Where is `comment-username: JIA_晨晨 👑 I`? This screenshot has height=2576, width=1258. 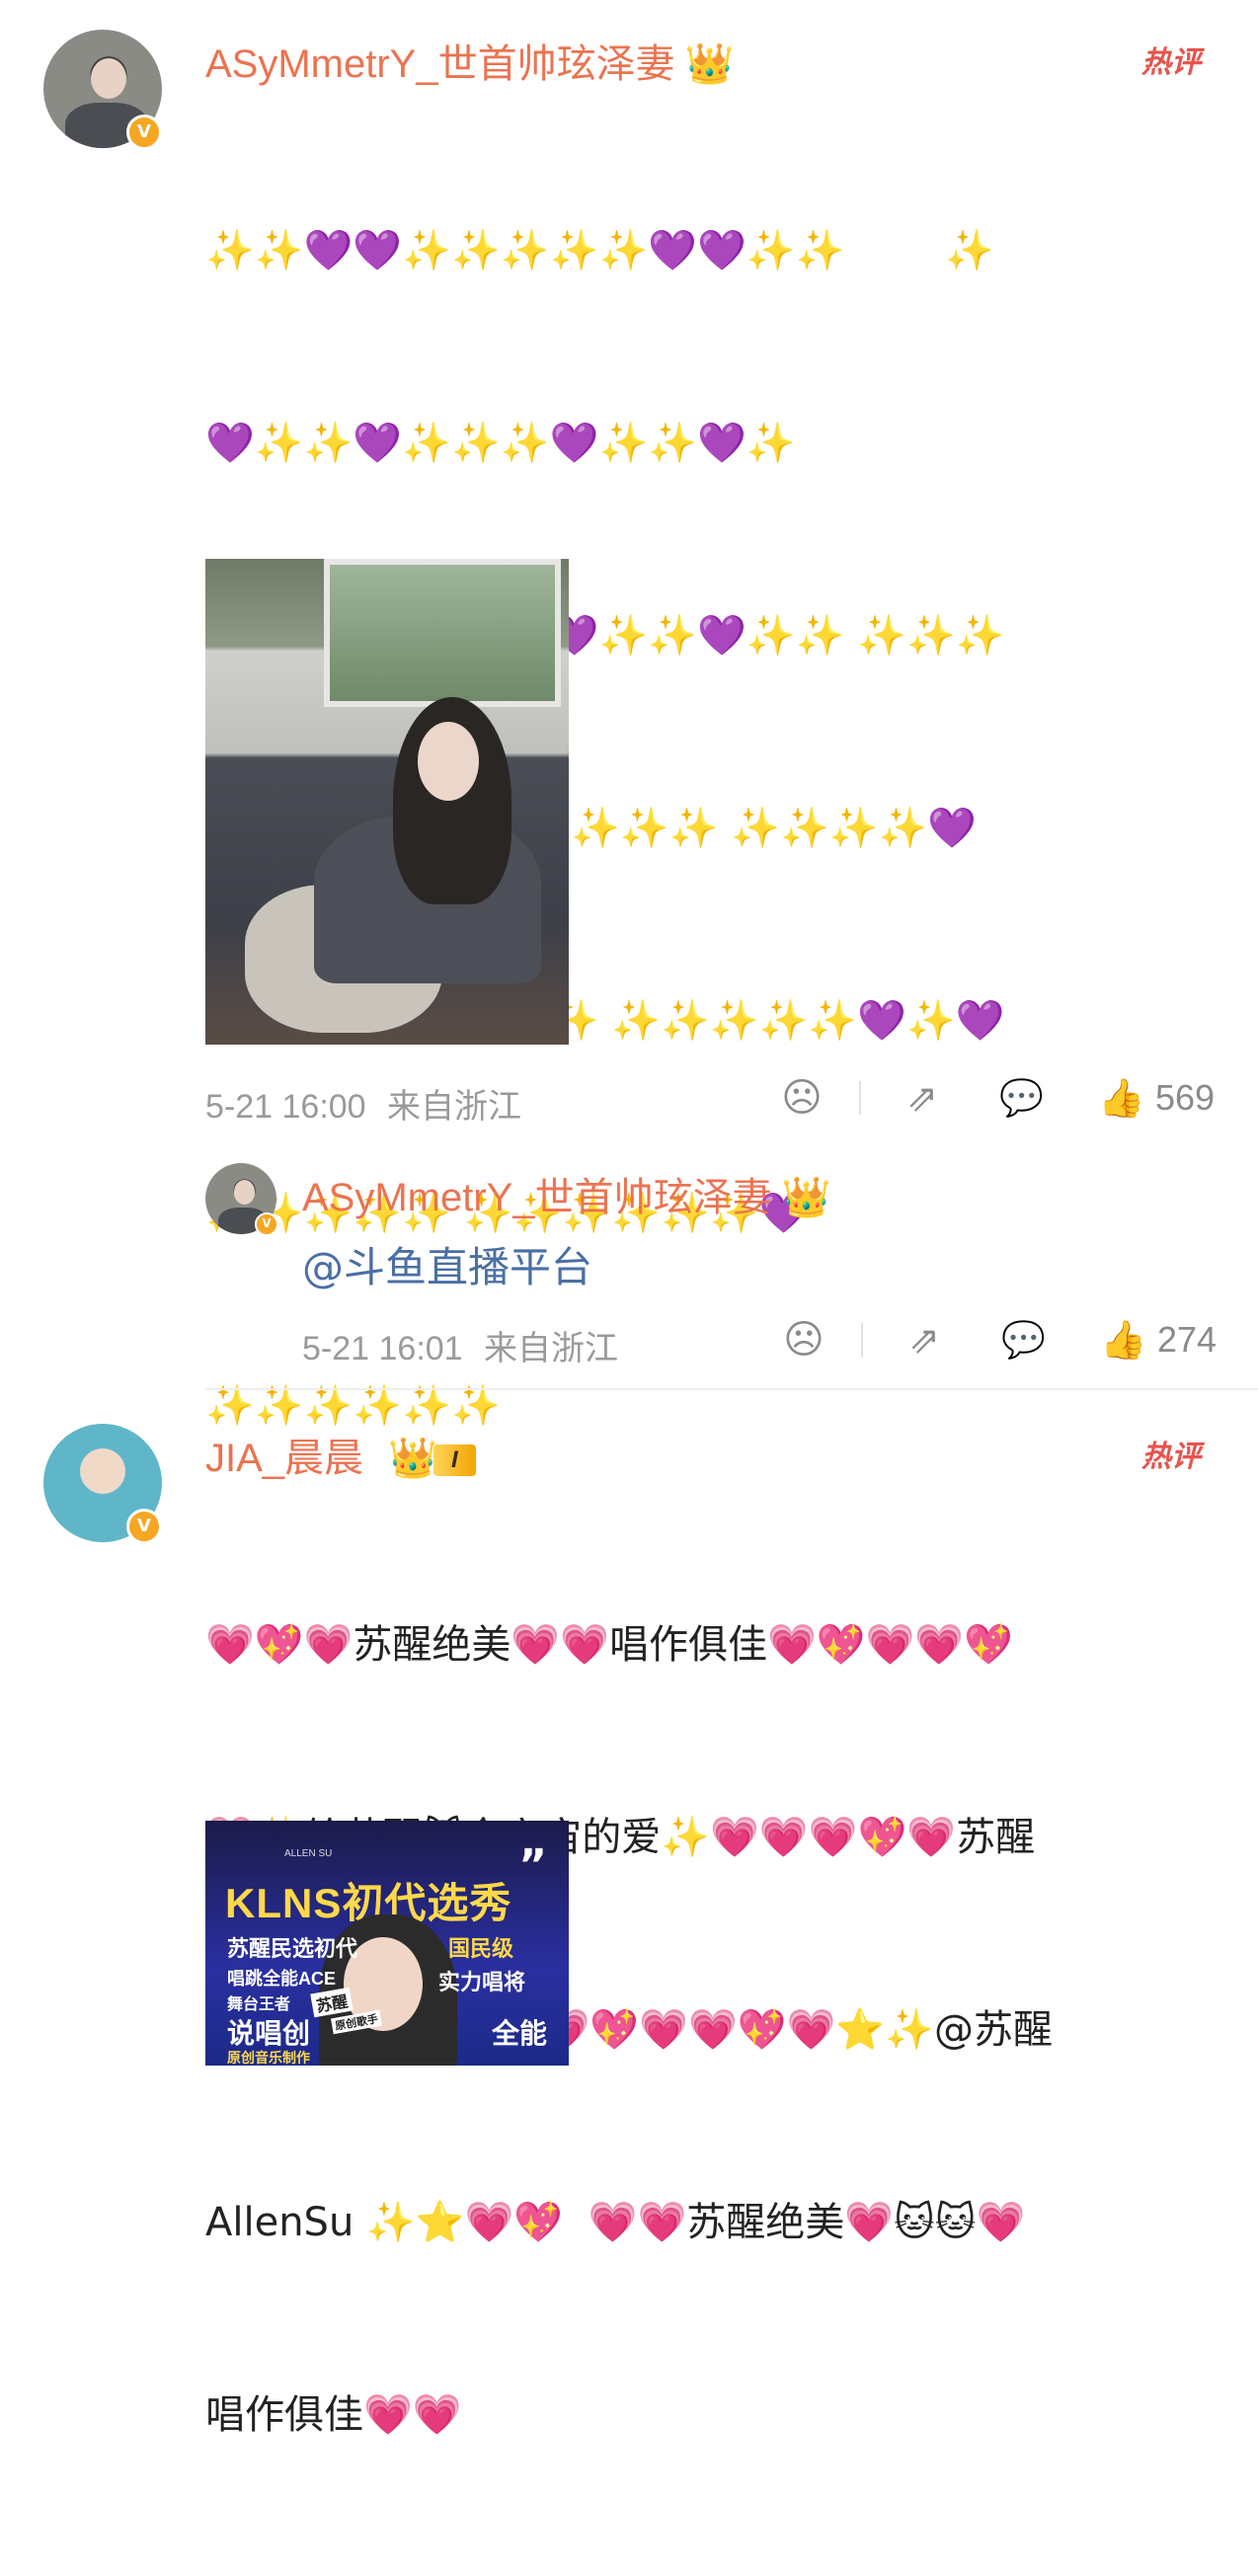
comment-username: JIA_晨晨 👑 I is located at coordinates (340, 1454).